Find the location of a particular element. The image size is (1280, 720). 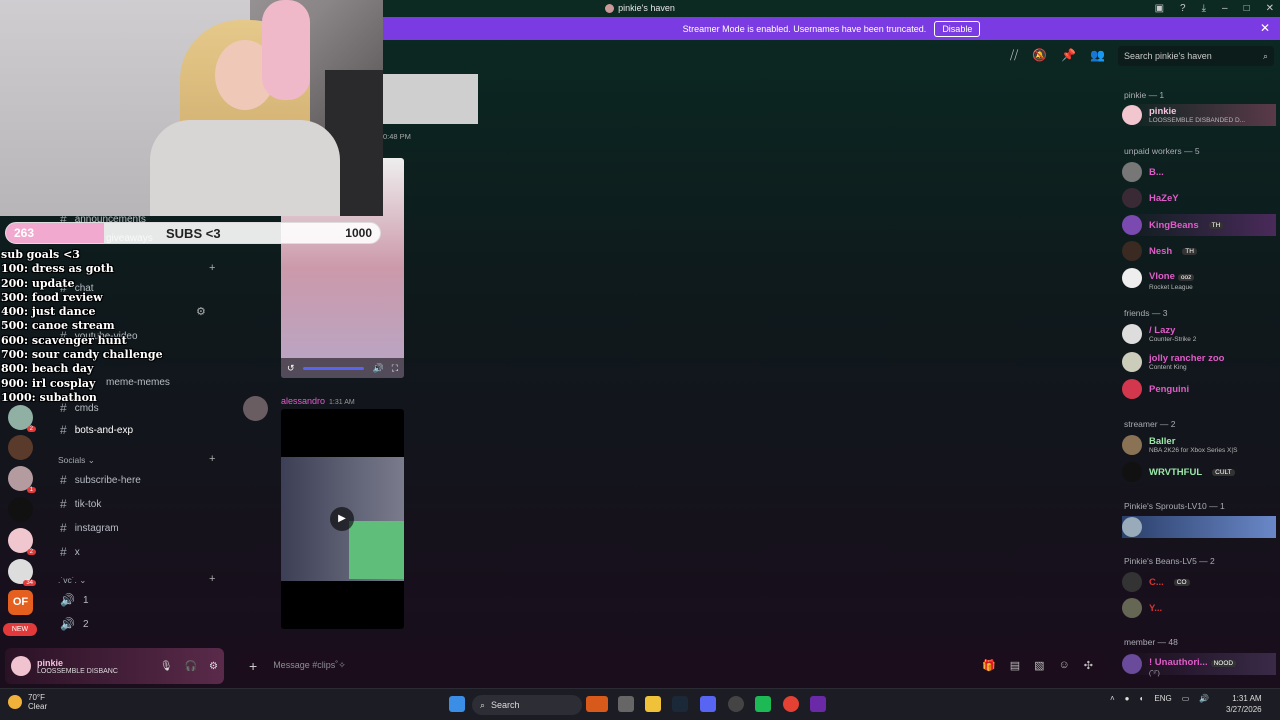

gift-icon: 🎁 is located at coordinates (989, 665).